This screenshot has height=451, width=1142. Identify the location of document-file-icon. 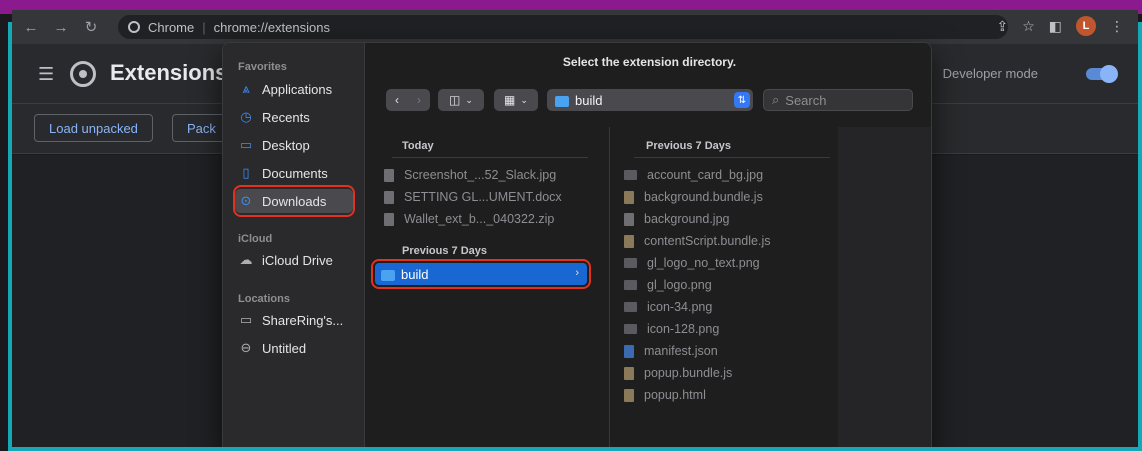
(389, 197).